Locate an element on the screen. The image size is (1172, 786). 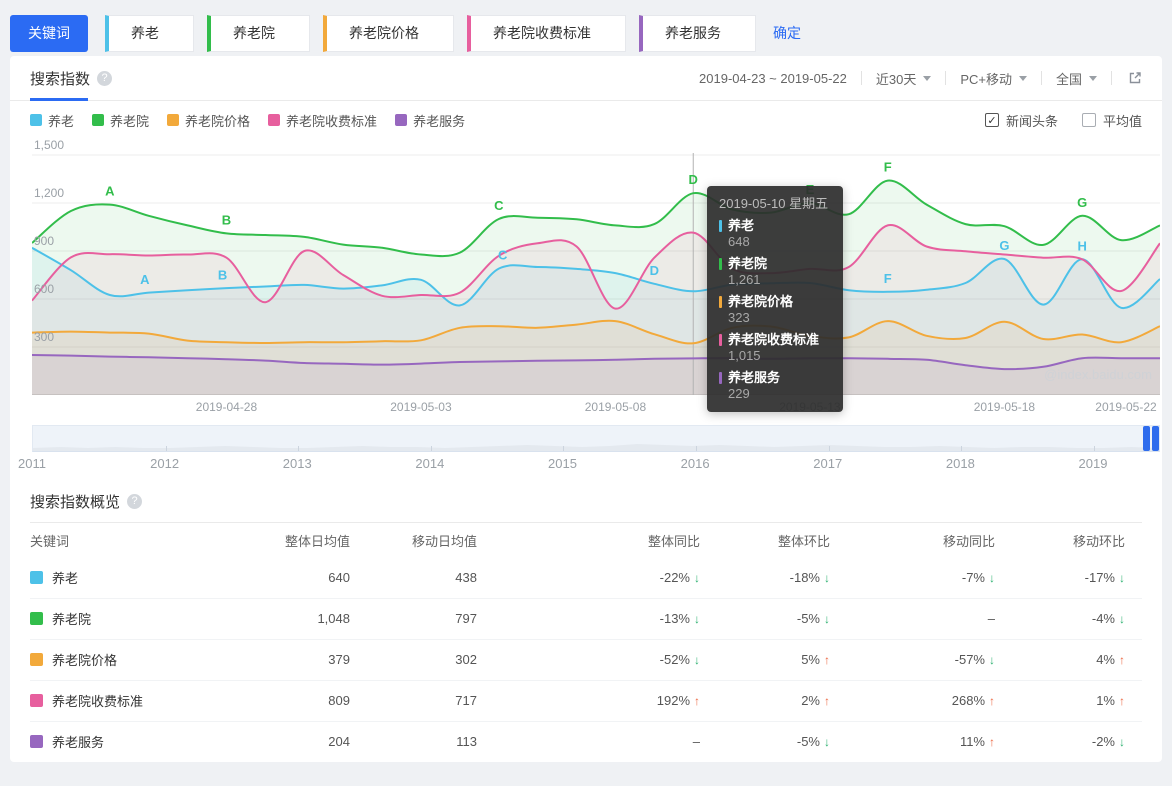
confirm-link: 确定 is located at coordinates (787, 33).